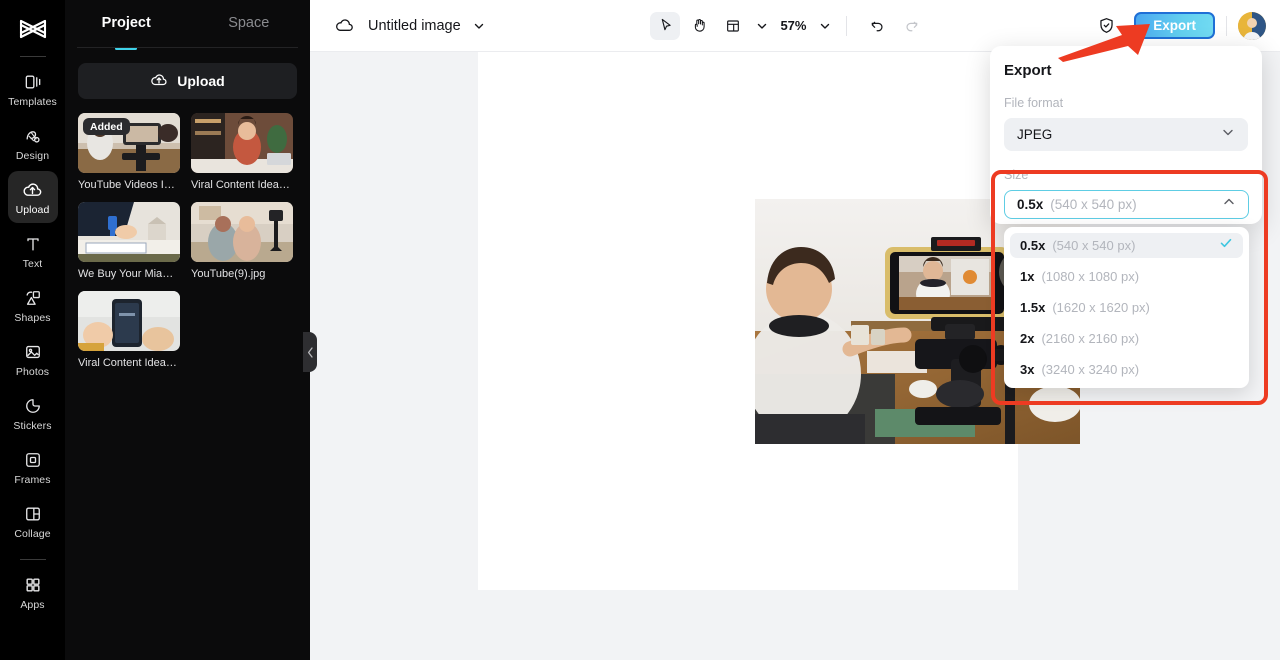 Image resolution: width=1280 pixels, height=660 pixels. I want to click on added-badge: Added, so click(106, 126).